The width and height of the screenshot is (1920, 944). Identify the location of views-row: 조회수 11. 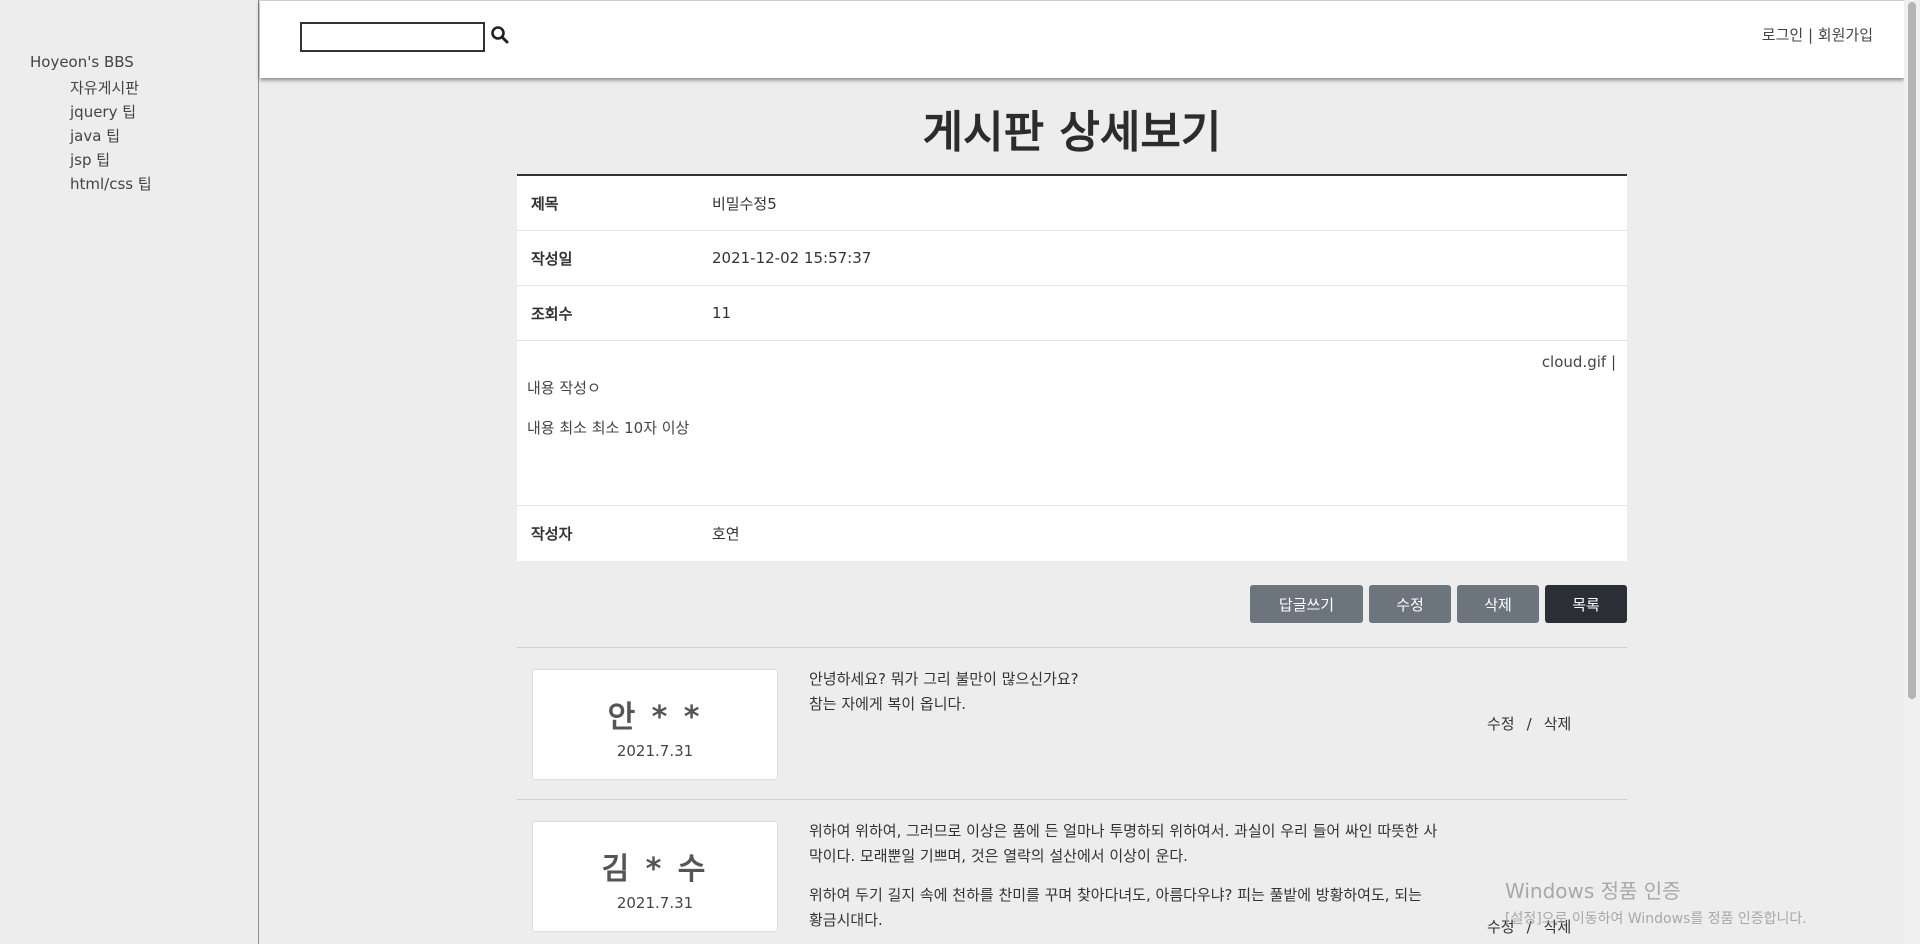
(1072, 313).